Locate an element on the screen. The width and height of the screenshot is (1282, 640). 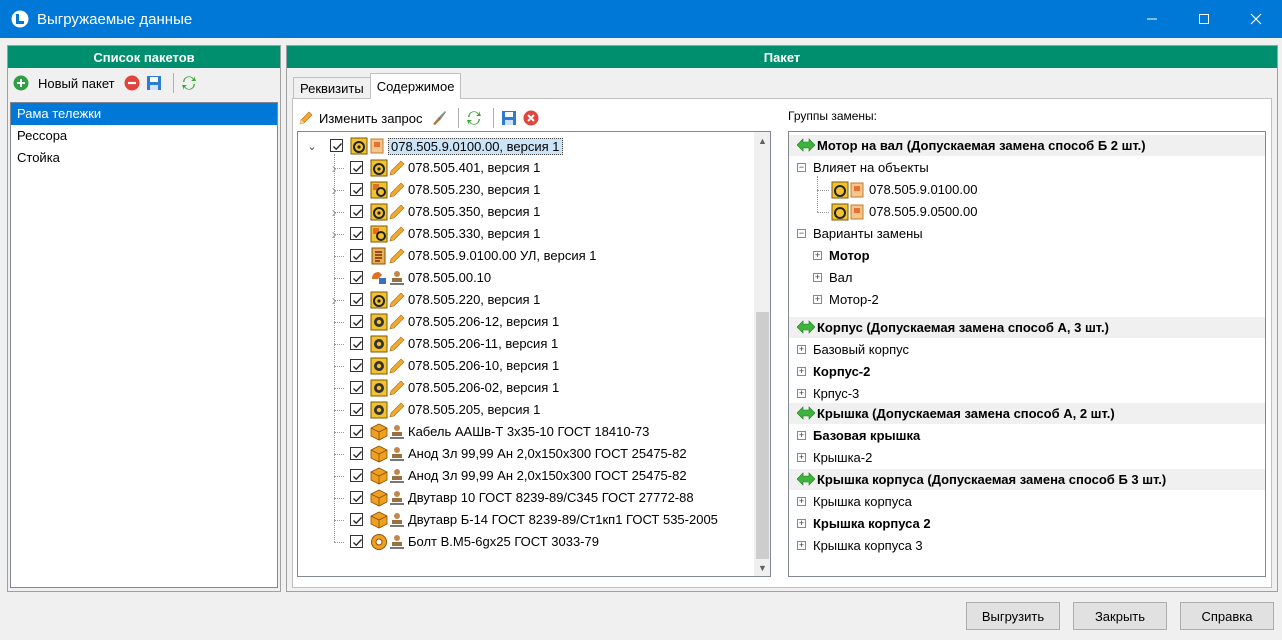
tree-node: 078.505.206-11, версия 1 is located at coordinates (528, 344).